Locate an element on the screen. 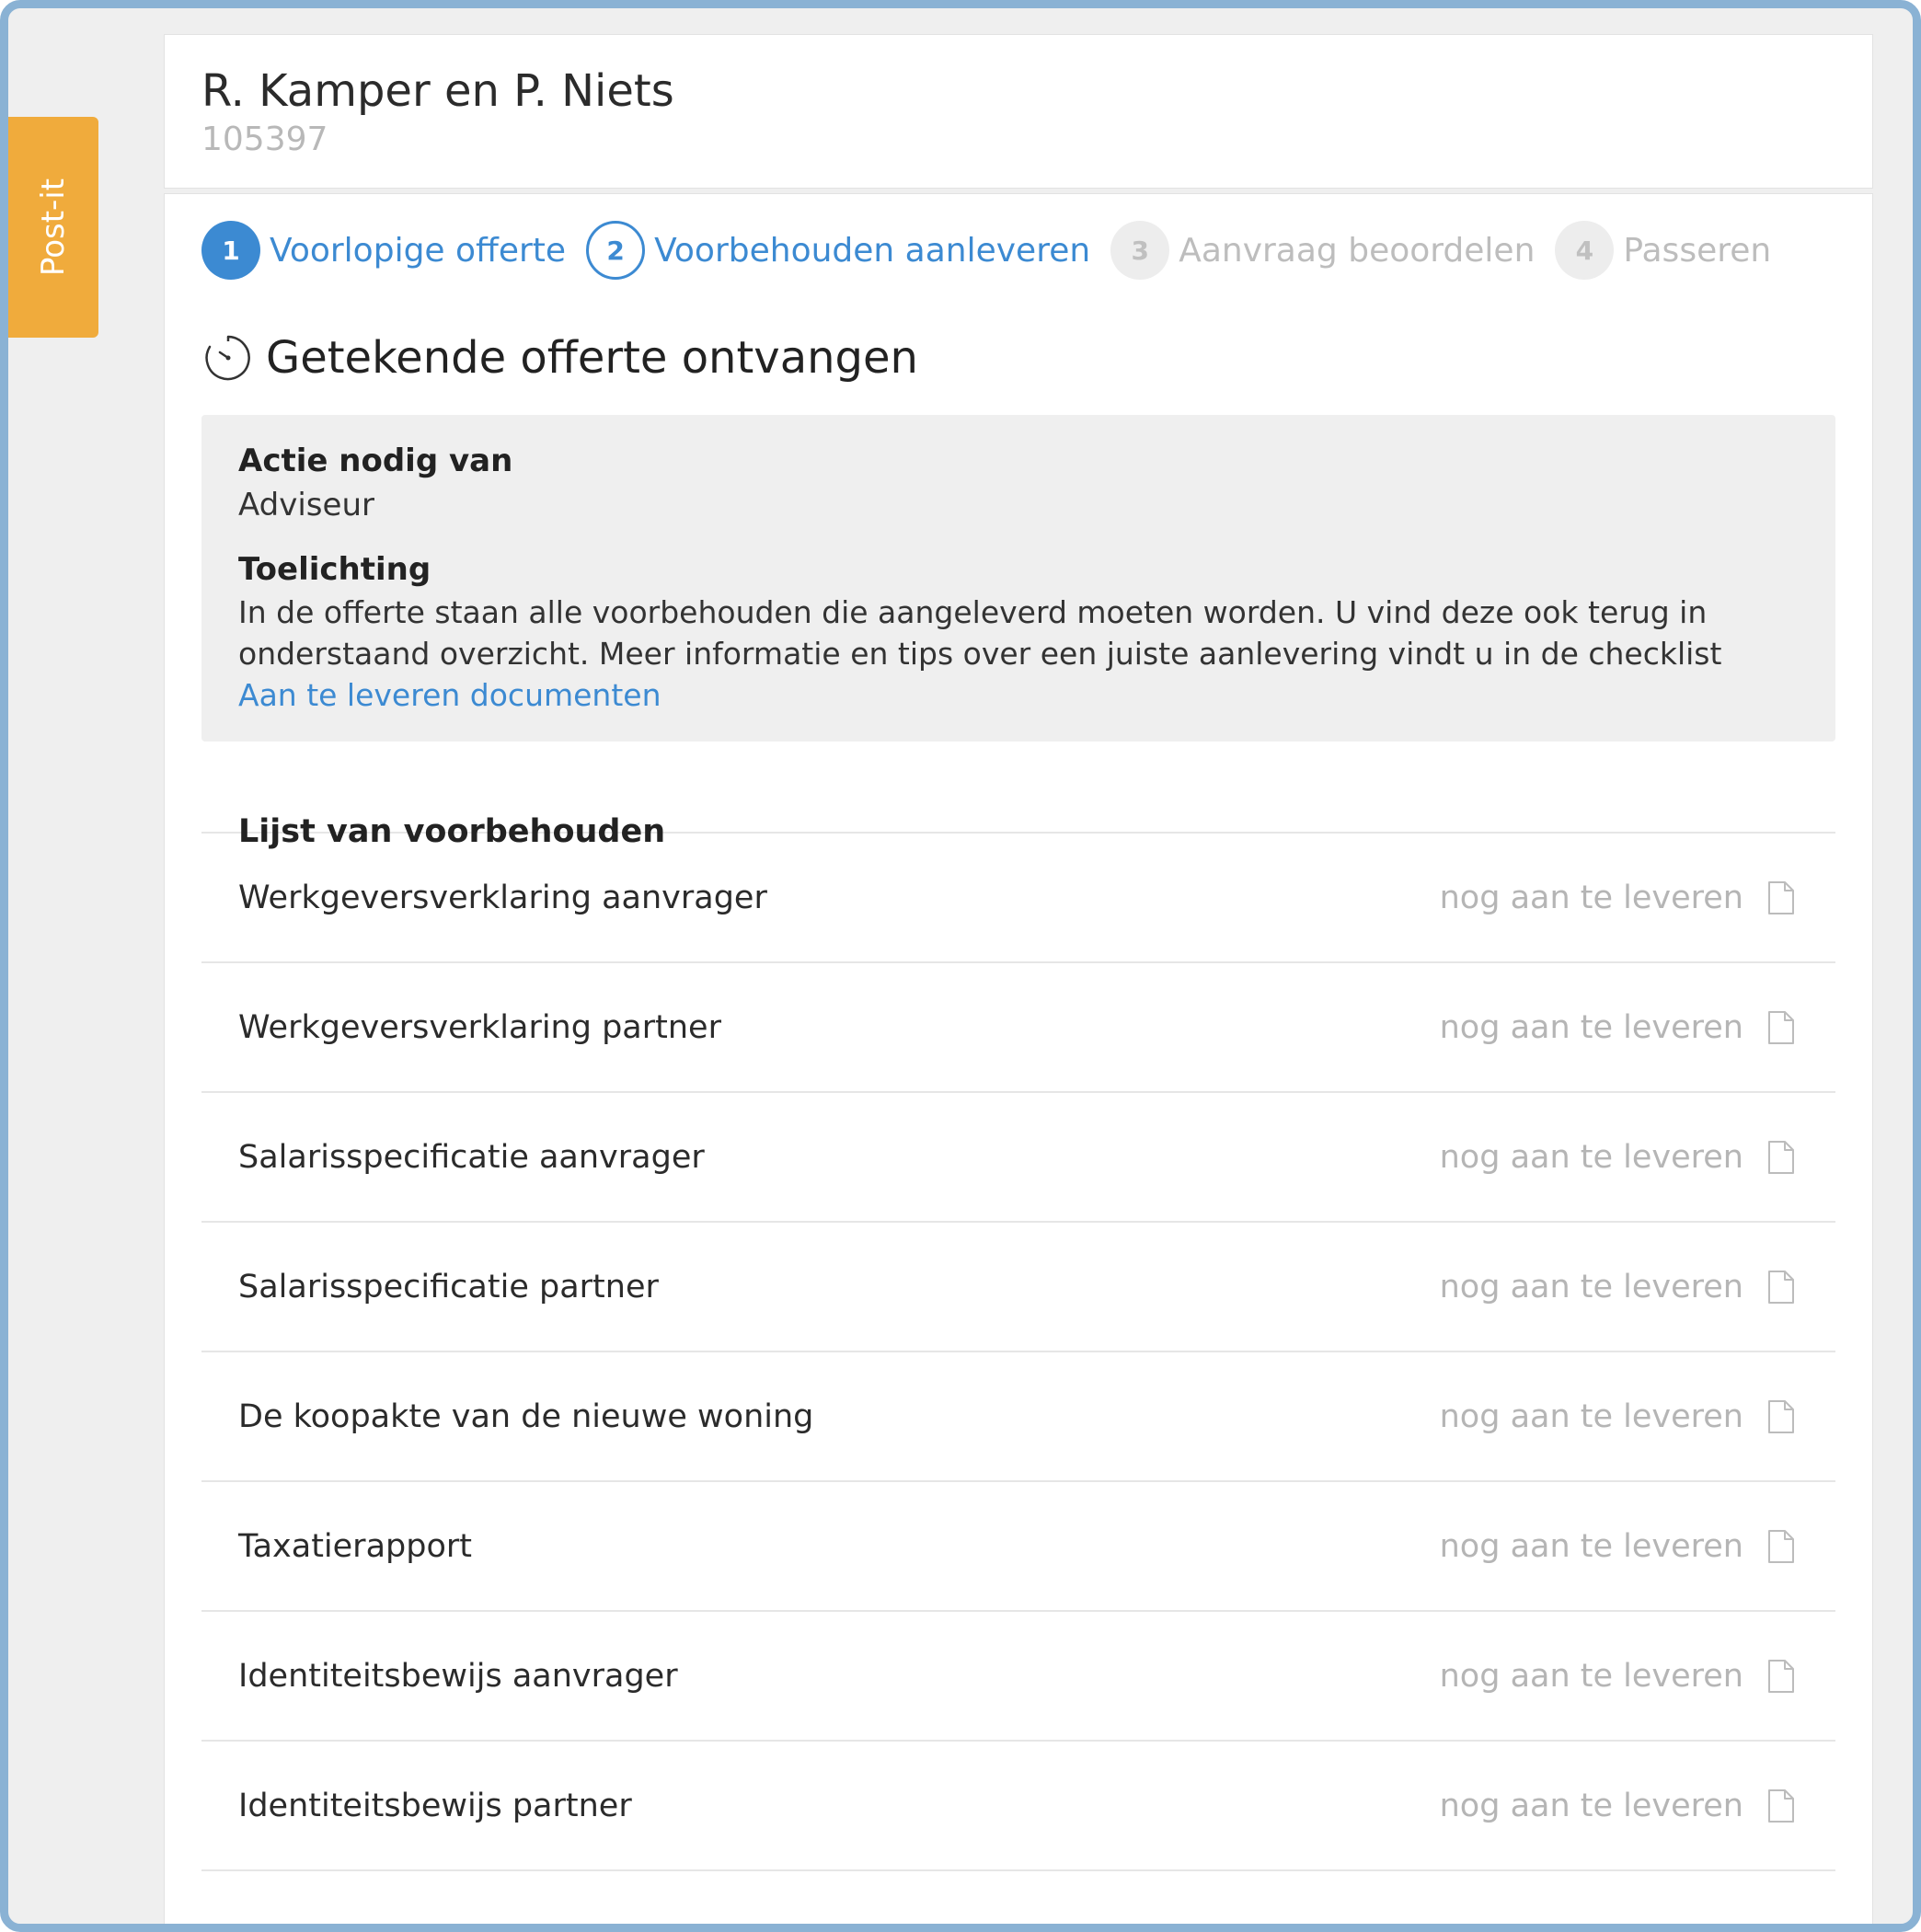 The image size is (1921, 1932). client-id: 105397 is located at coordinates (265, 140).